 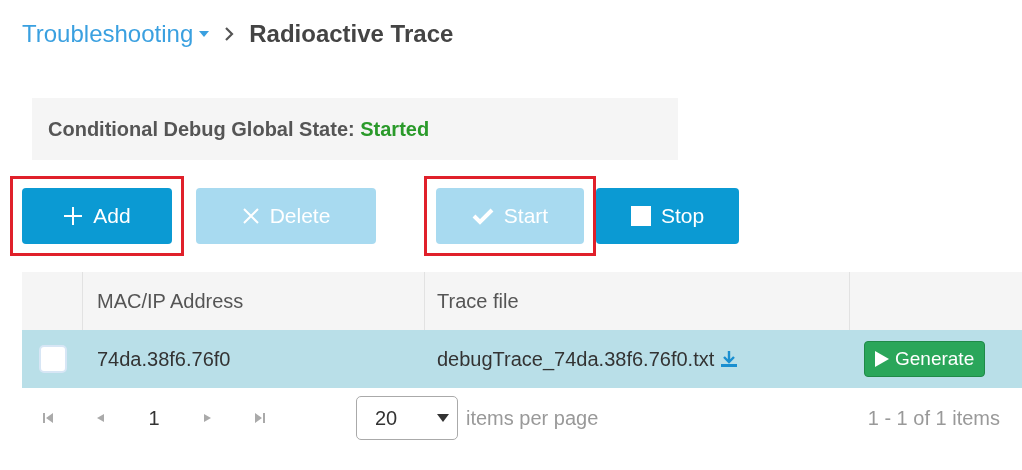 What do you see at coordinates (882, 359) in the screenshot?
I see `play-icon` at bounding box center [882, 359].